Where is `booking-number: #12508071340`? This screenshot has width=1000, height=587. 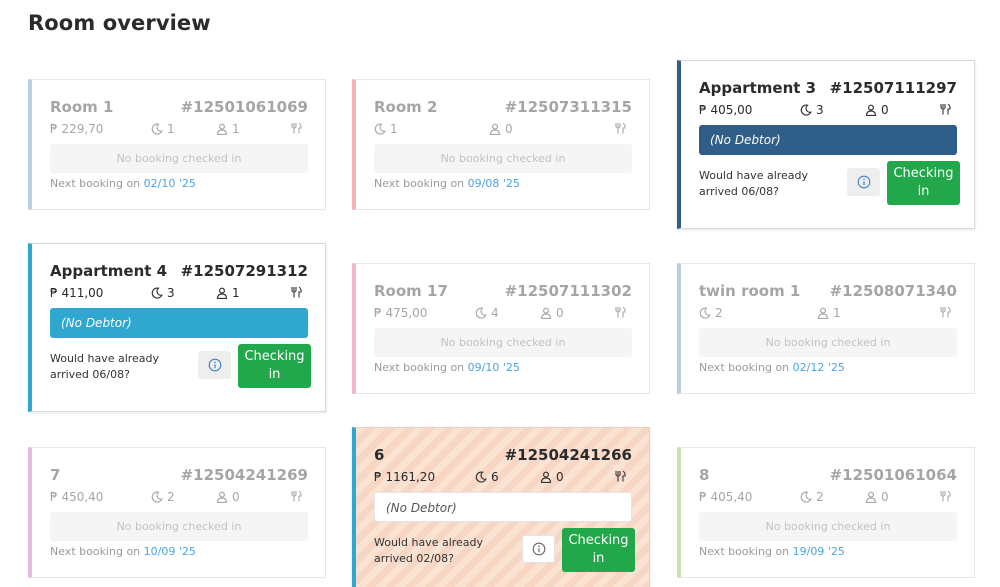
booking-number: #12508071340 is located at coordinates (893, 291).